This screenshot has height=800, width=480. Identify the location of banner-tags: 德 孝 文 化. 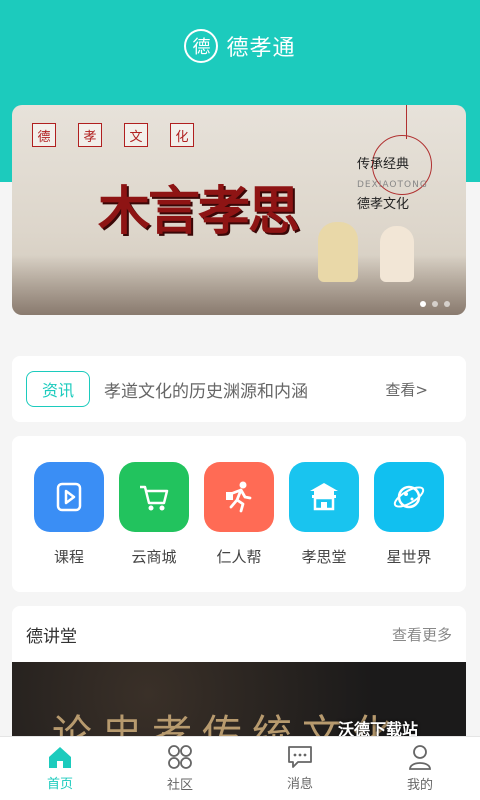
(113, 135).